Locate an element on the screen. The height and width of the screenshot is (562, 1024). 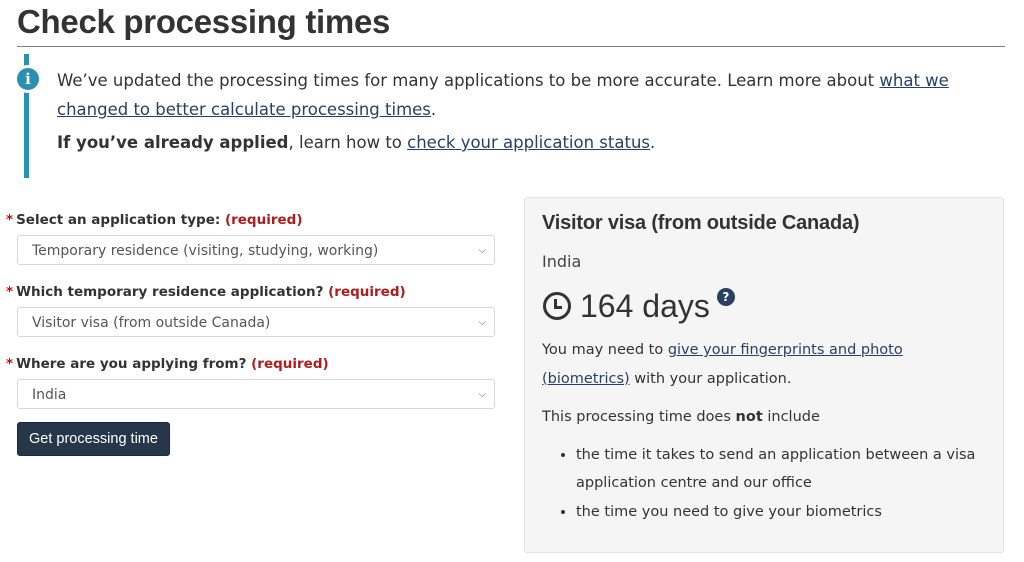
question-icon: ? is located at coordinates (725, 297).